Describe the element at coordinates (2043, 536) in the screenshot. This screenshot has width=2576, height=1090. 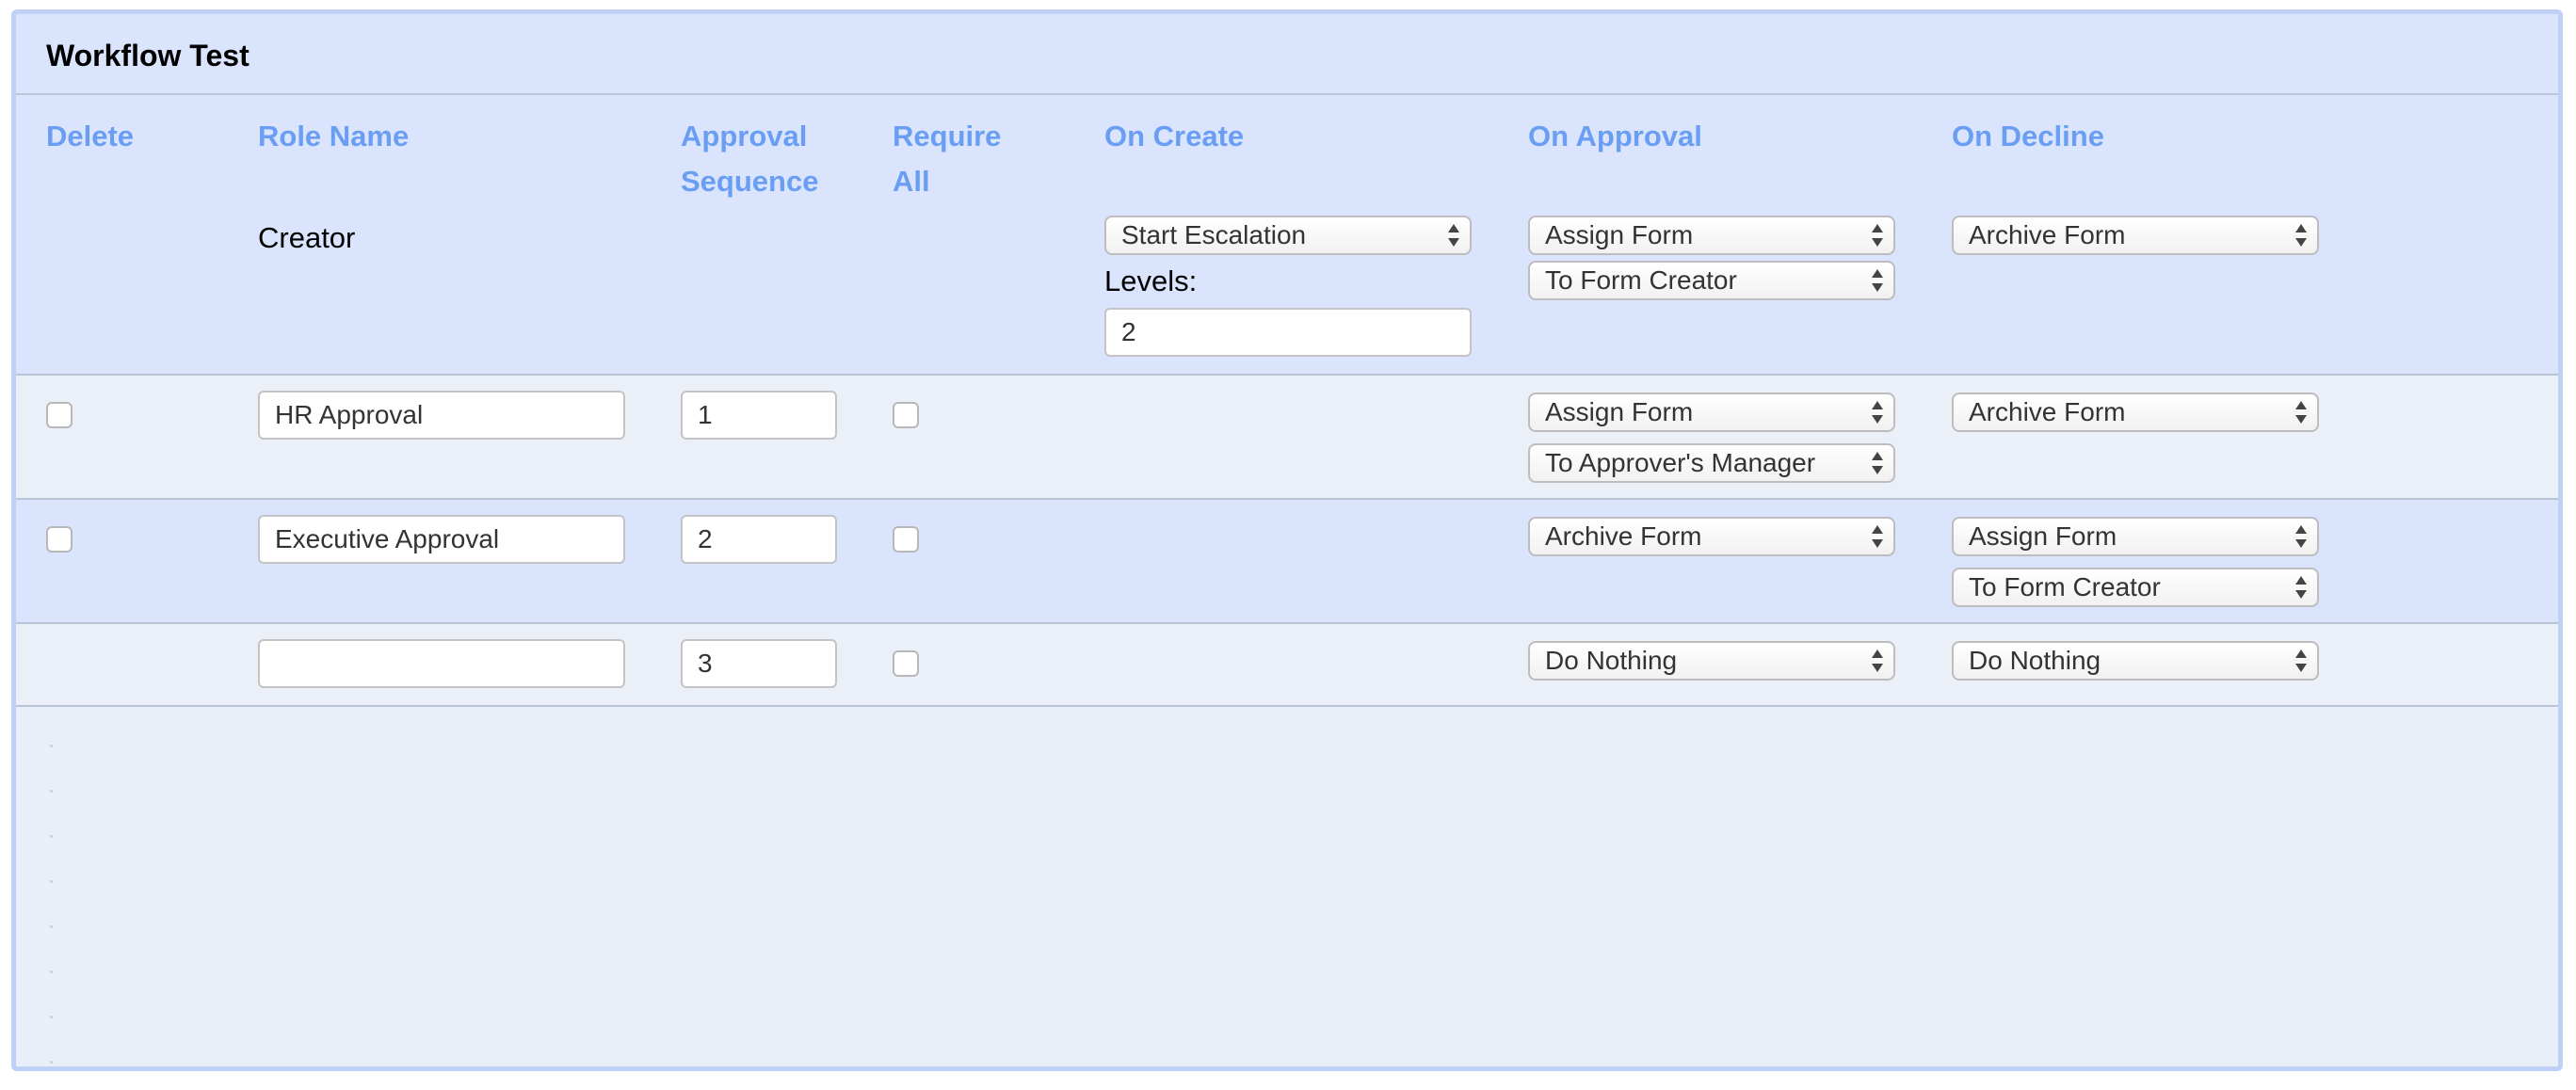
I see `on-decline-action-value: Assign Form` at that location.